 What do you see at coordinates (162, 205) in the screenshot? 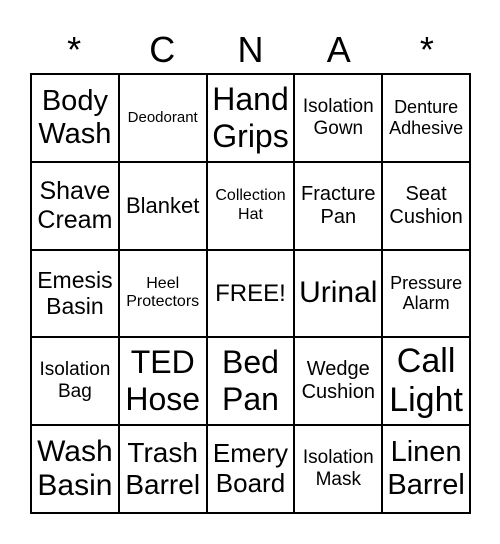
I see `bingo-cell: Blanket` at bounding box center [162, 205].